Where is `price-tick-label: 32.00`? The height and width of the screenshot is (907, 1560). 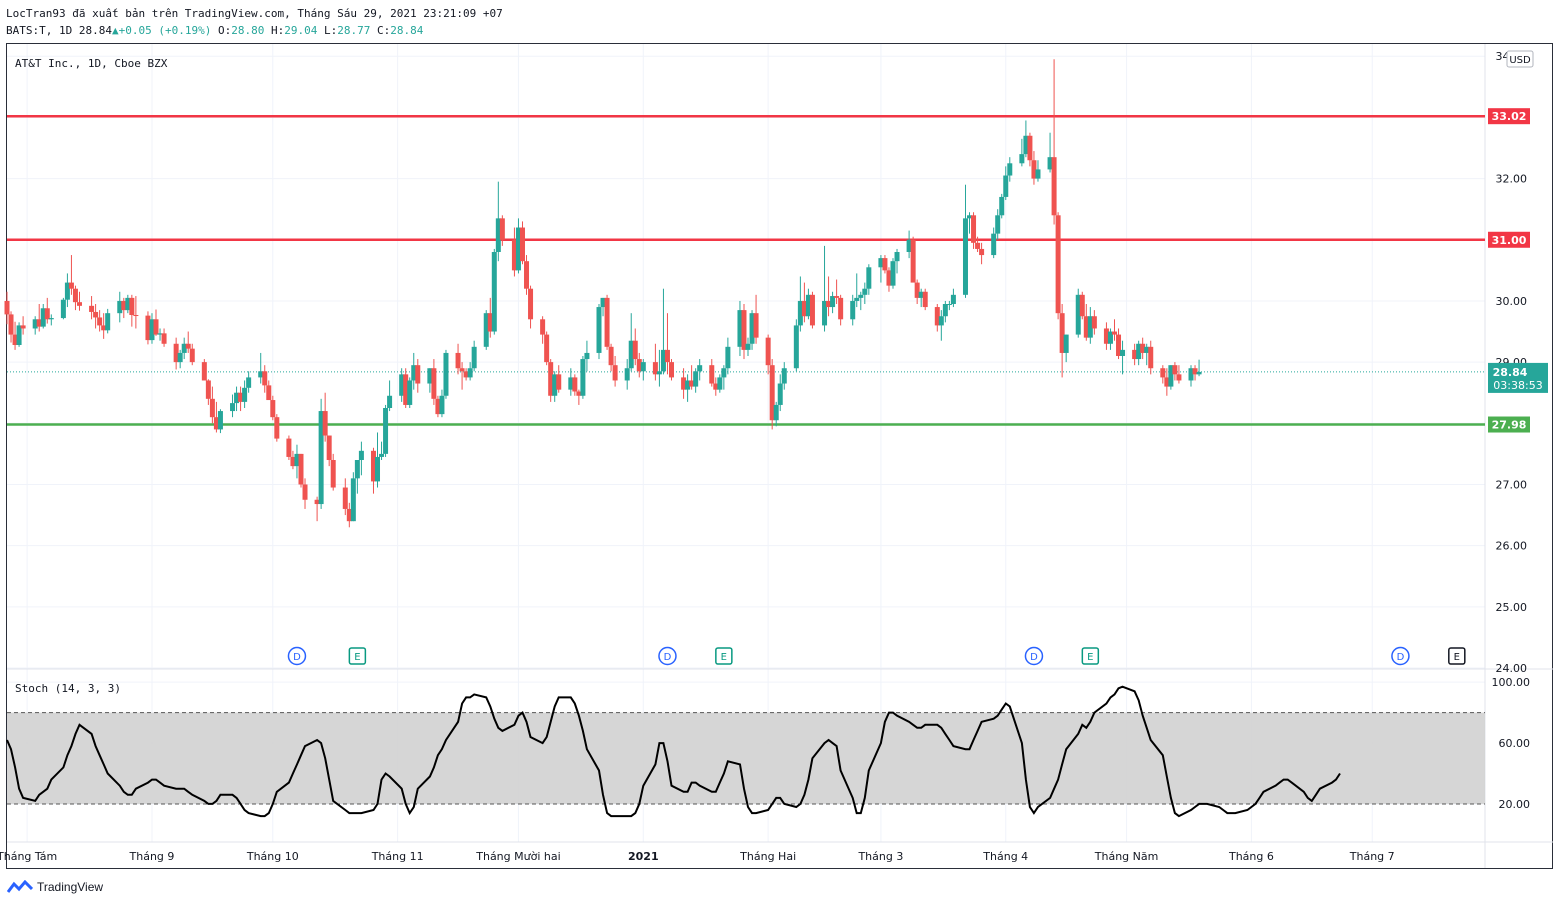
price-tick-label: 32.00 is located at coordinates (1512, 179).